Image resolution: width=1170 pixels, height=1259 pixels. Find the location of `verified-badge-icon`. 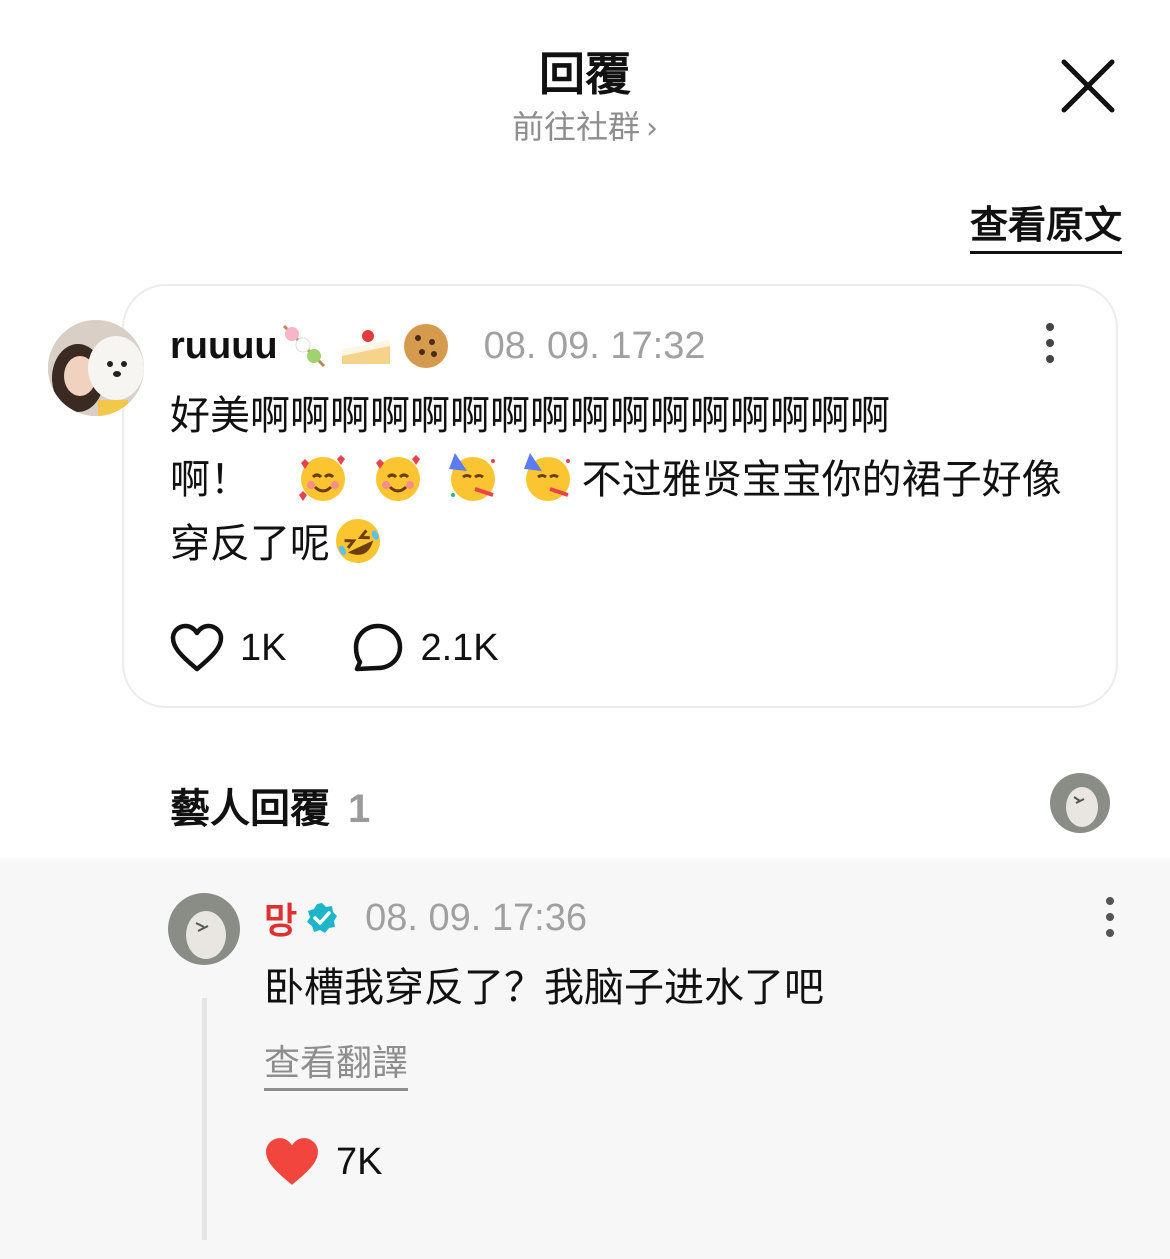

verified-badge-icon is located at coordinates (322, 918).